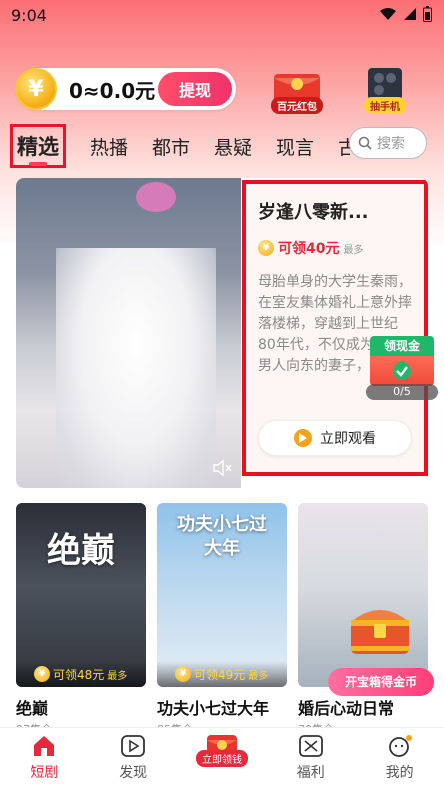  Describe the element at coordinates (402, 371) in the screenshot. I see `cash-envelope-icon` at that location.